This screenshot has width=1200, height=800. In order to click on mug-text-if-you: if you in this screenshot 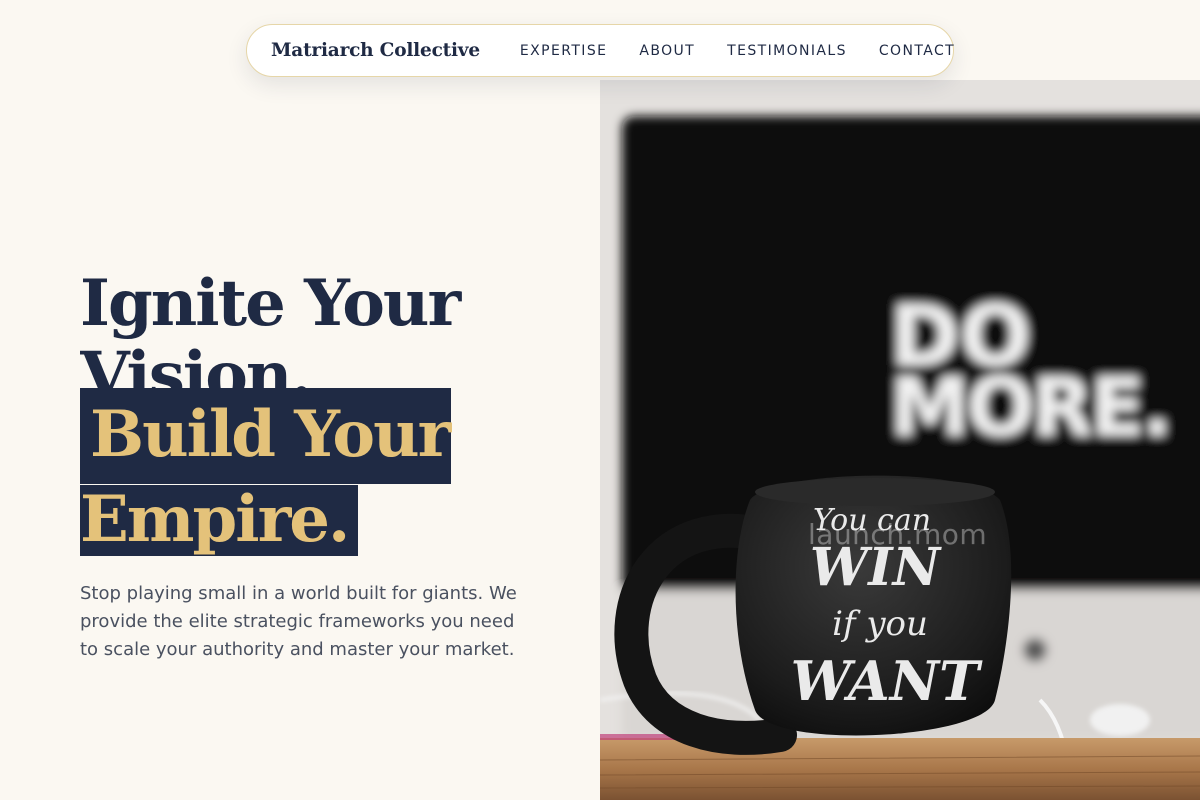, I will do `click(880, 624)`.